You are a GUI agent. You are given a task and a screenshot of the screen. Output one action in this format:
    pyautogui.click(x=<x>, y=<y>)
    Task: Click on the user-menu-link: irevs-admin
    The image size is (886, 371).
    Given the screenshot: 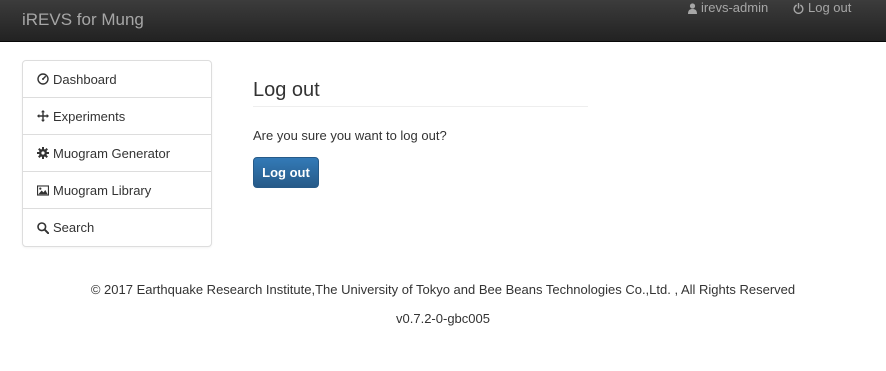 What is the action you would take?
    pyautogui.click(x=728, y=8)
    